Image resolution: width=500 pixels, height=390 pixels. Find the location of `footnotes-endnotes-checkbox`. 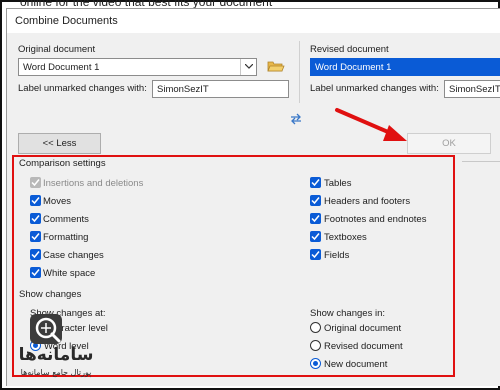

footnotes-endnotes-checkbox is located at coordinates (315, 218).